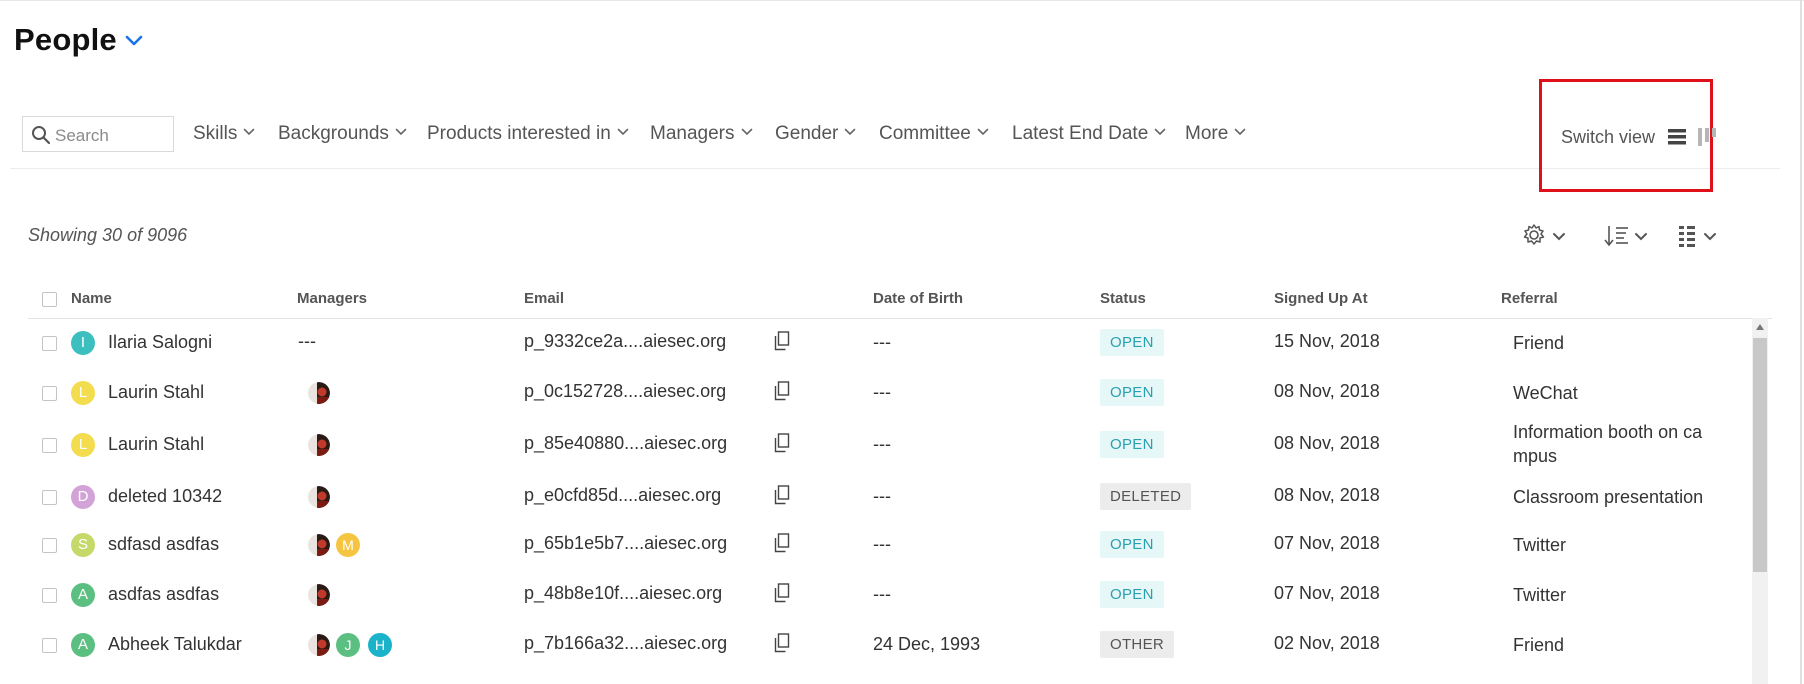 This screenshot has width=1804, height=684. Describe the element at coordinates (1801, 342) in the screenshot. I see `window-edge` at that location.